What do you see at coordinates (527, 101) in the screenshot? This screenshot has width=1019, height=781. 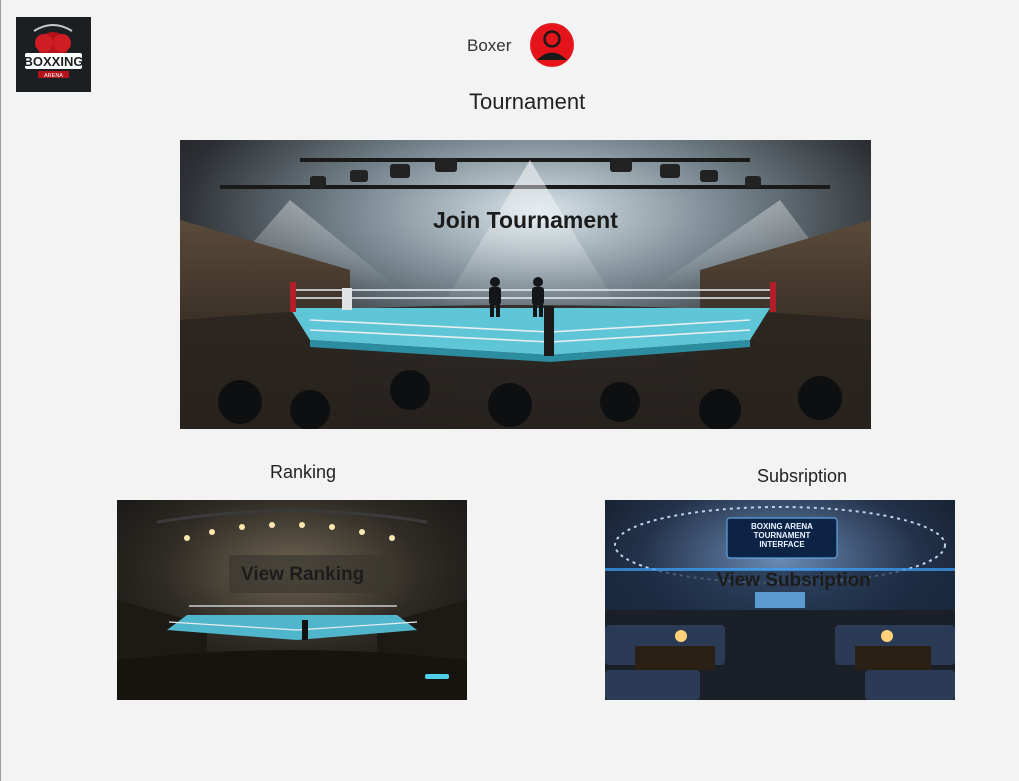 I see `page-title: Tournament` at bounding box center [527, 101].